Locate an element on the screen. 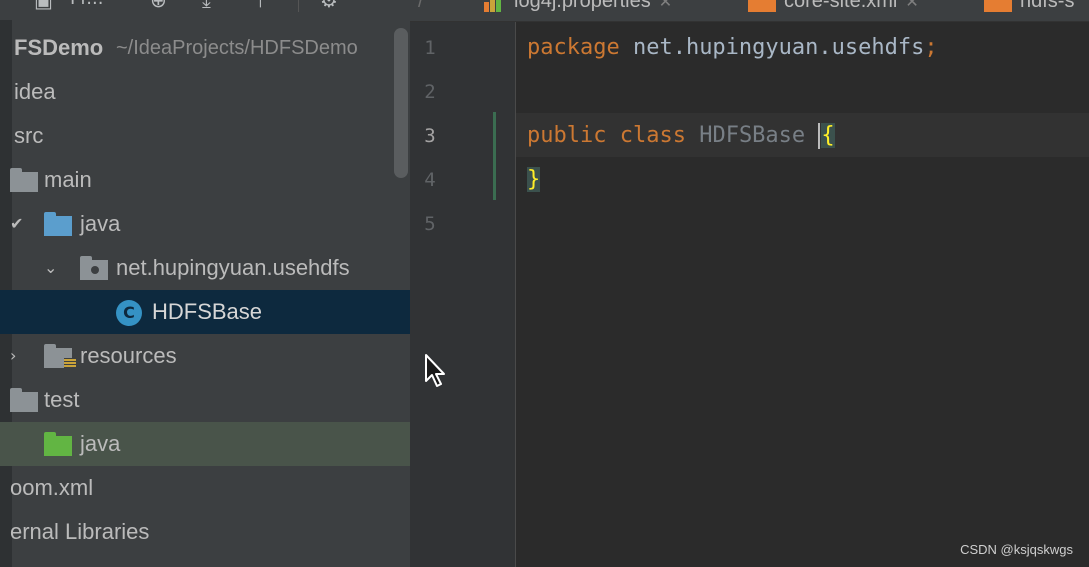 The height and width of the screenshot is (567, 1089). code-line-4: } is located at coordinates (534, 180).